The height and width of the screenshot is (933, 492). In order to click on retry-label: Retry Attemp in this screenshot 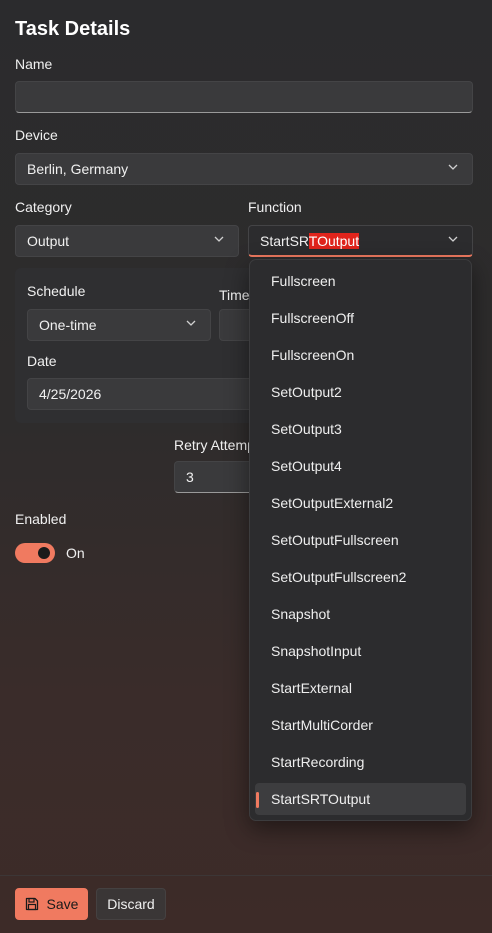, I will do `click(214, 445)`.